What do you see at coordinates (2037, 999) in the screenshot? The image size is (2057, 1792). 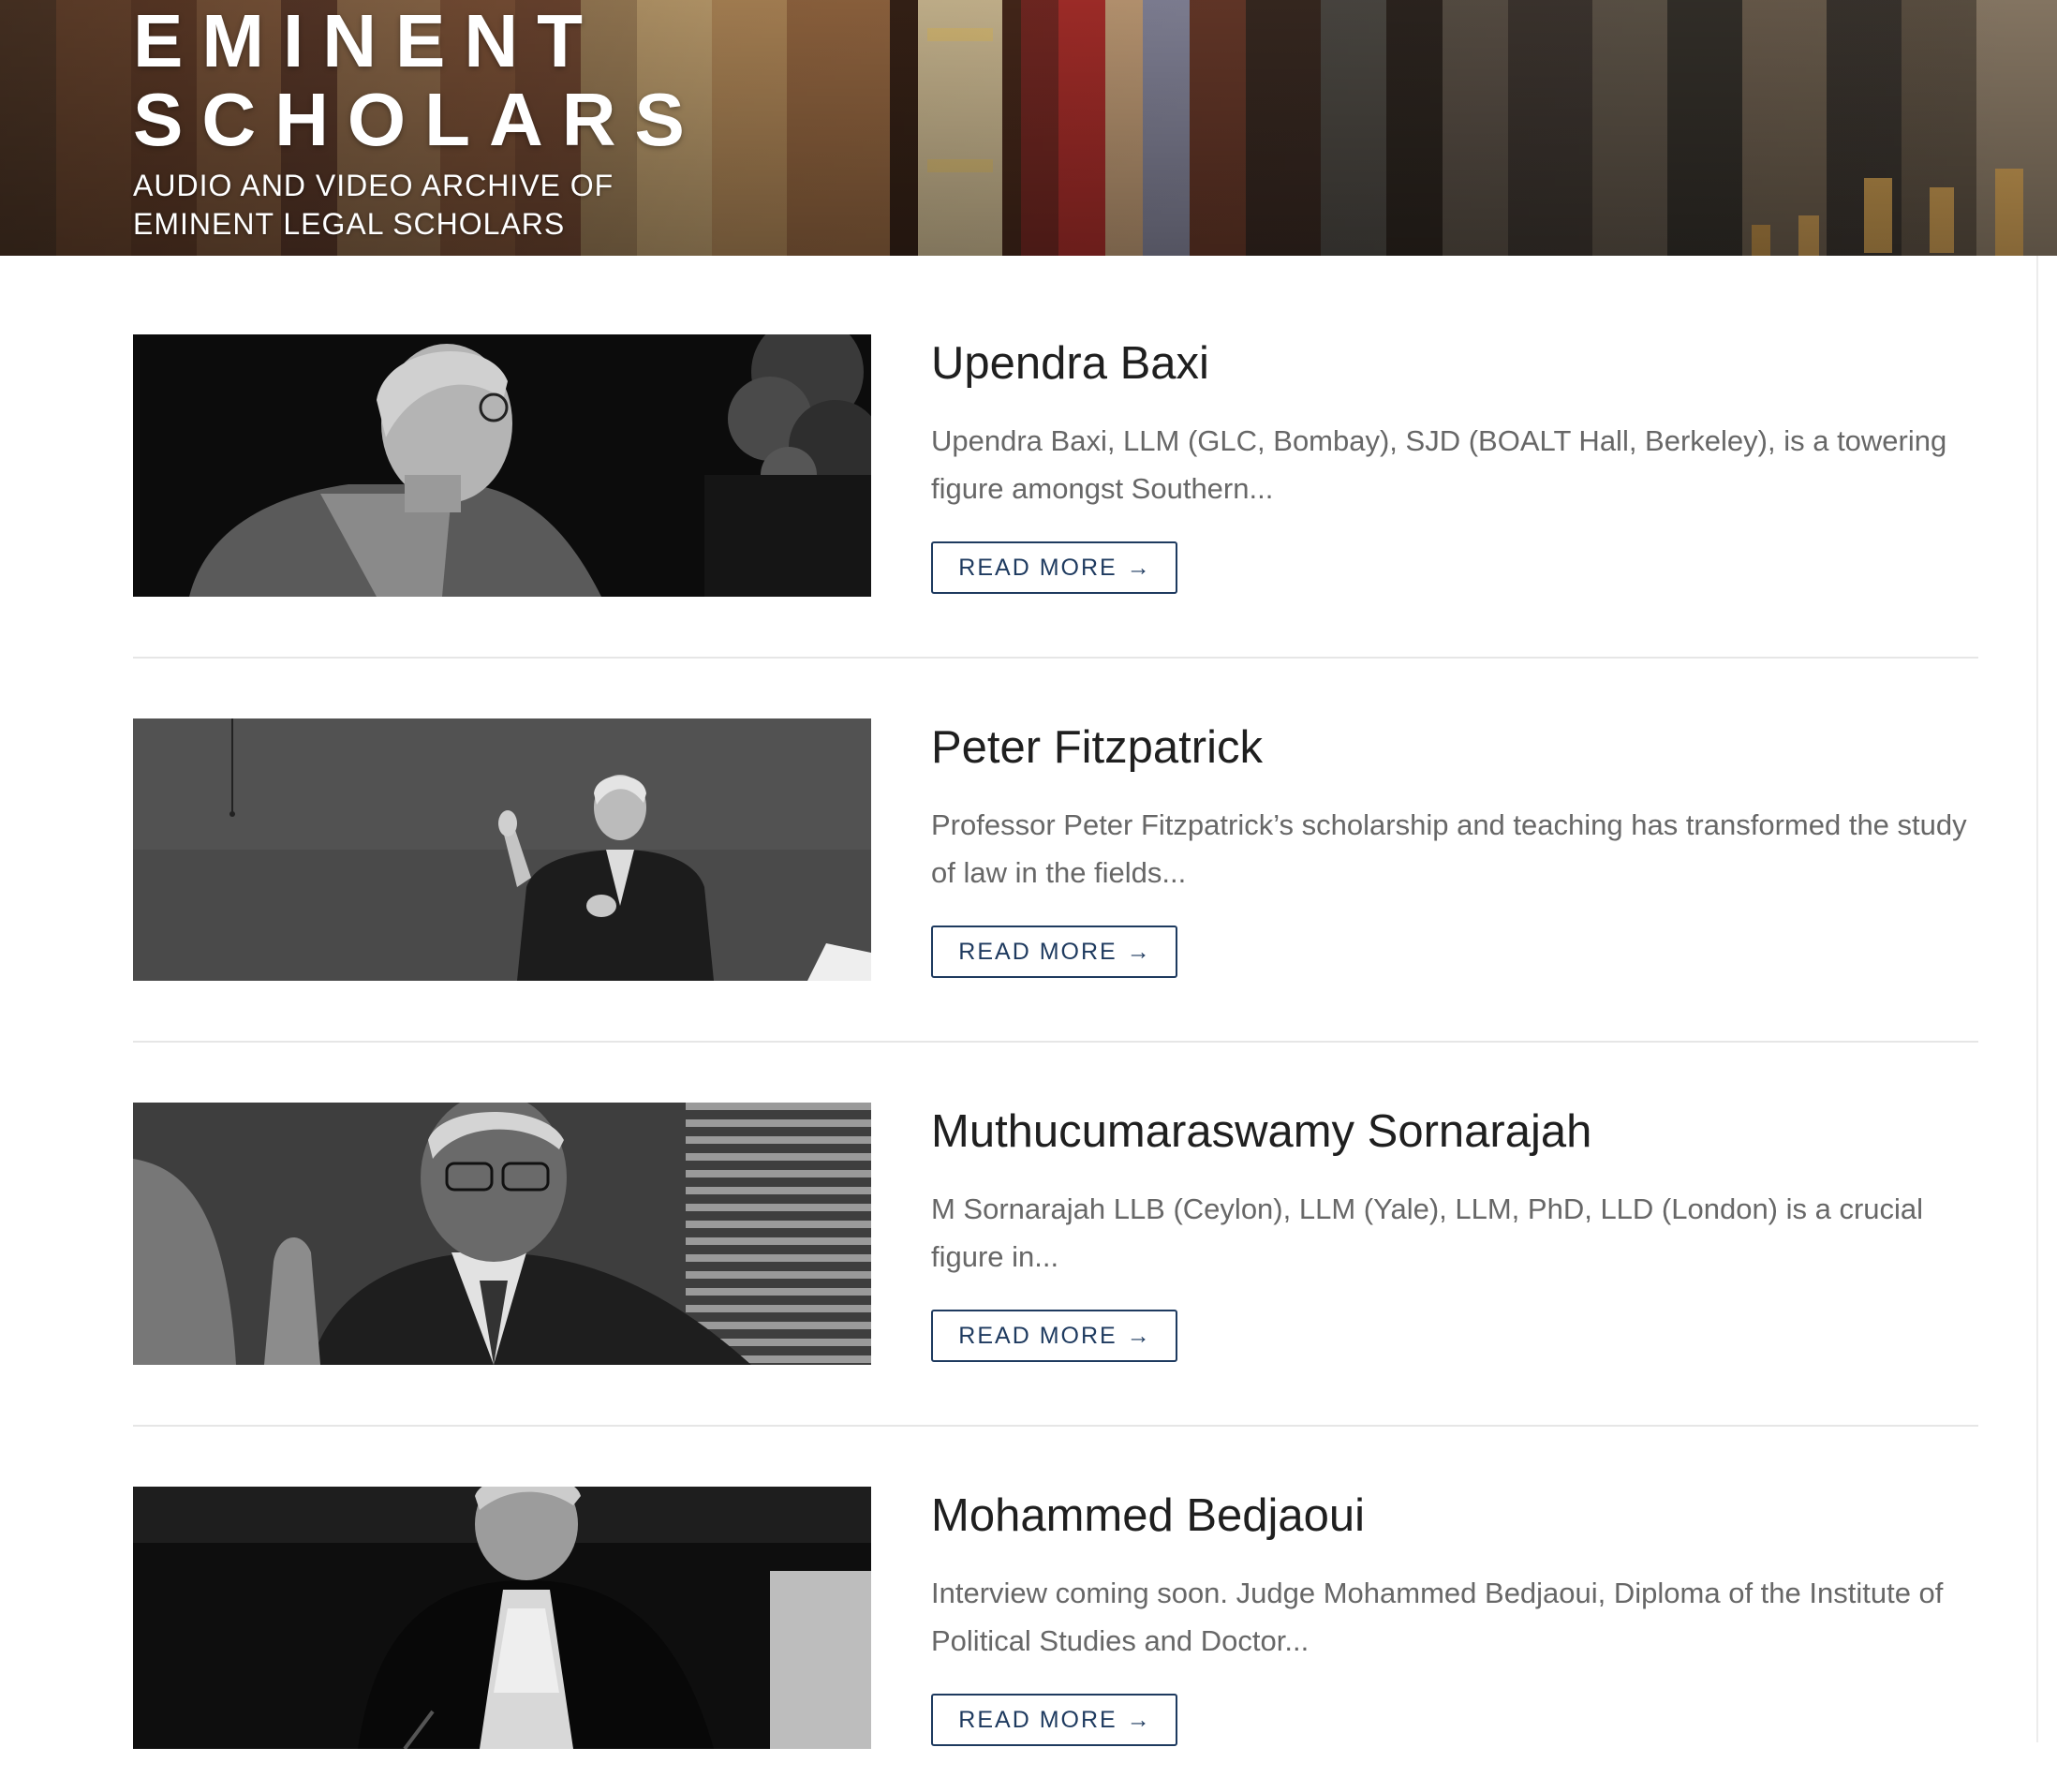 I see `page-edge-divider` at bounding box center [2037, 999].